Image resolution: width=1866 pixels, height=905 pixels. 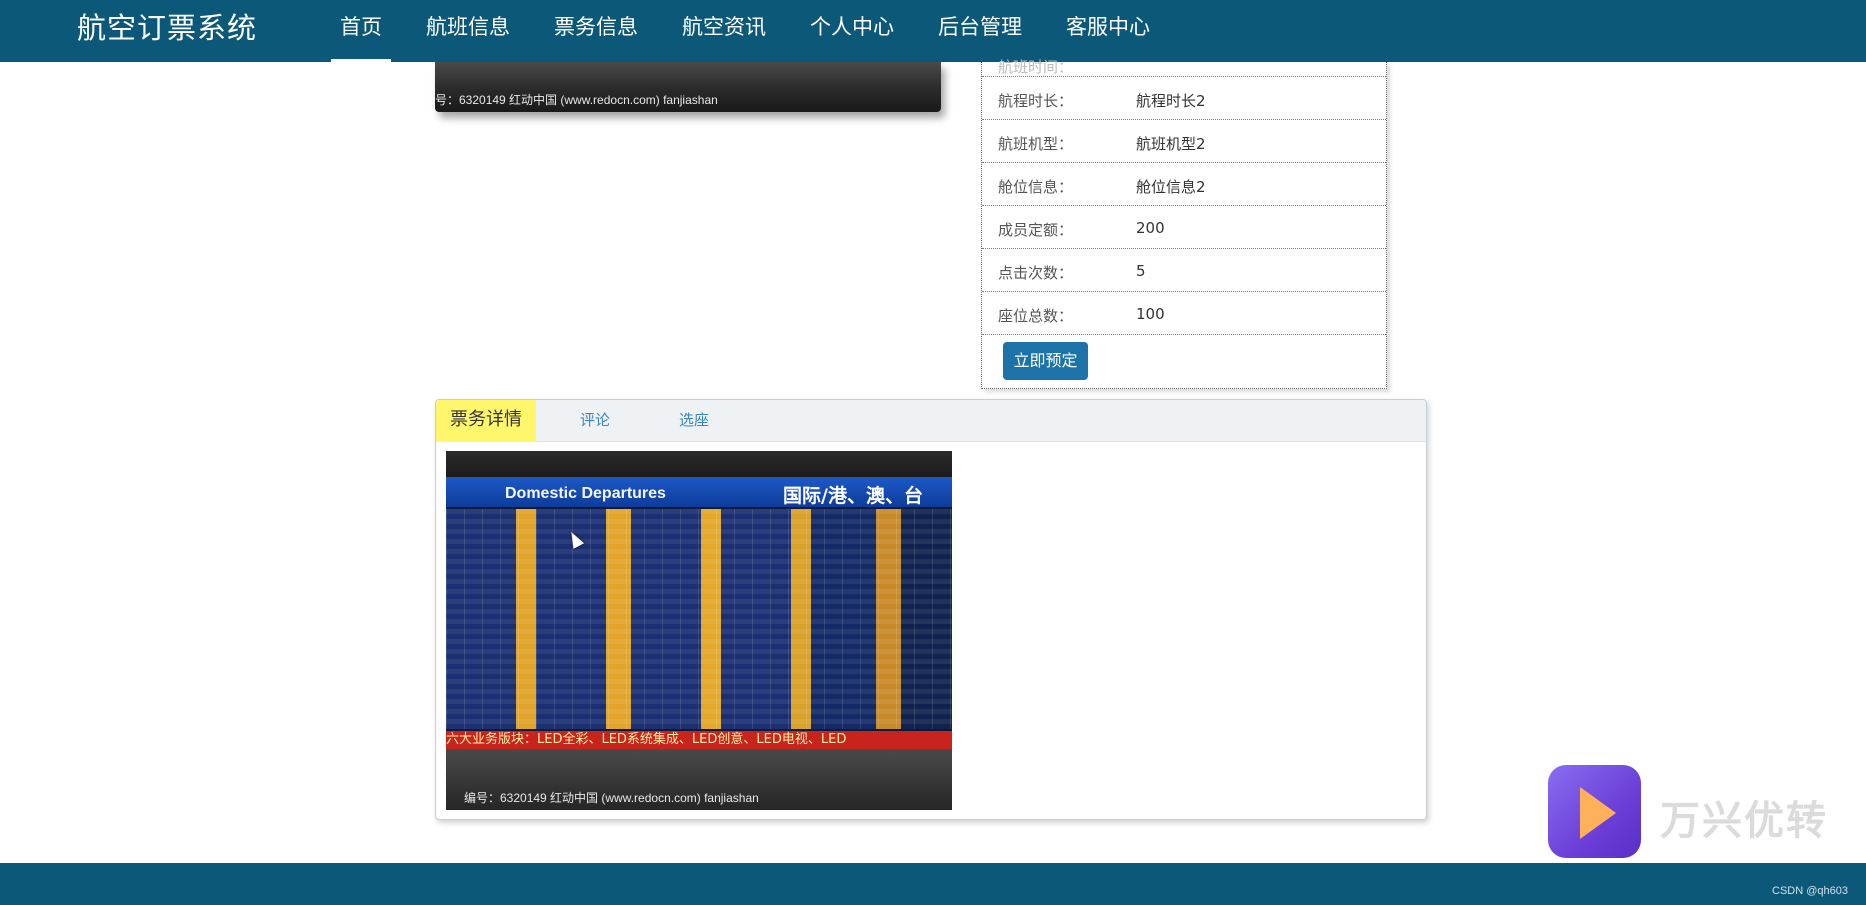 I want to click on nav-item-home: 首页, so click(x=361, y=31).